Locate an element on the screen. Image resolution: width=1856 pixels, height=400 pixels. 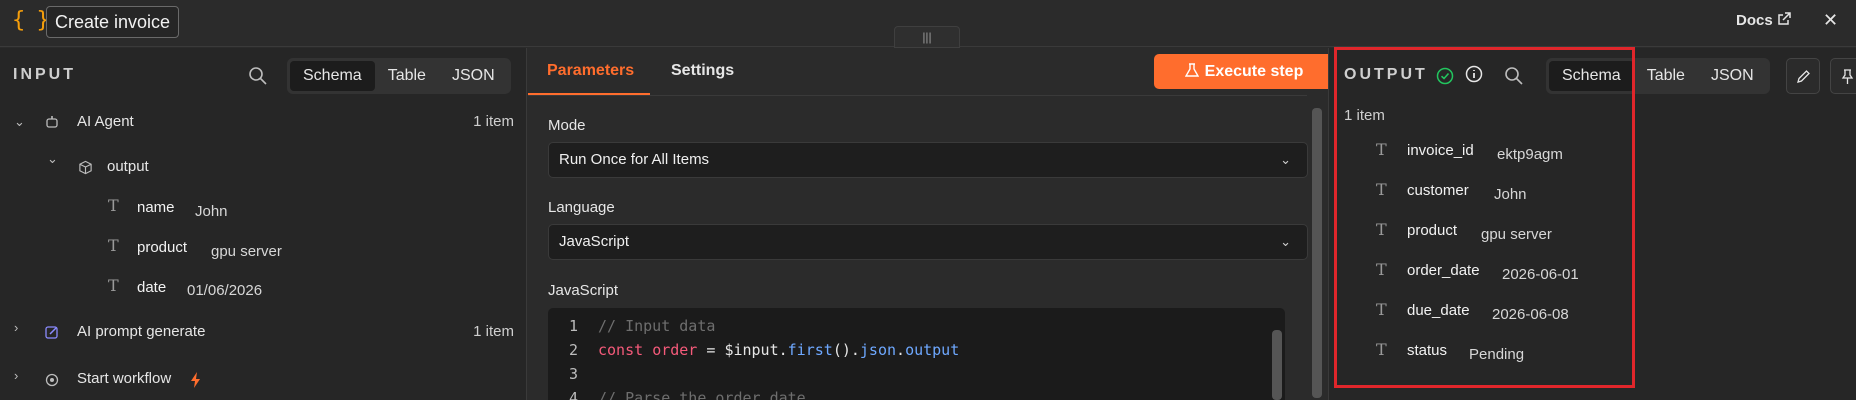
execute-step-label: Execute step is located at coordinates (1254, 71).